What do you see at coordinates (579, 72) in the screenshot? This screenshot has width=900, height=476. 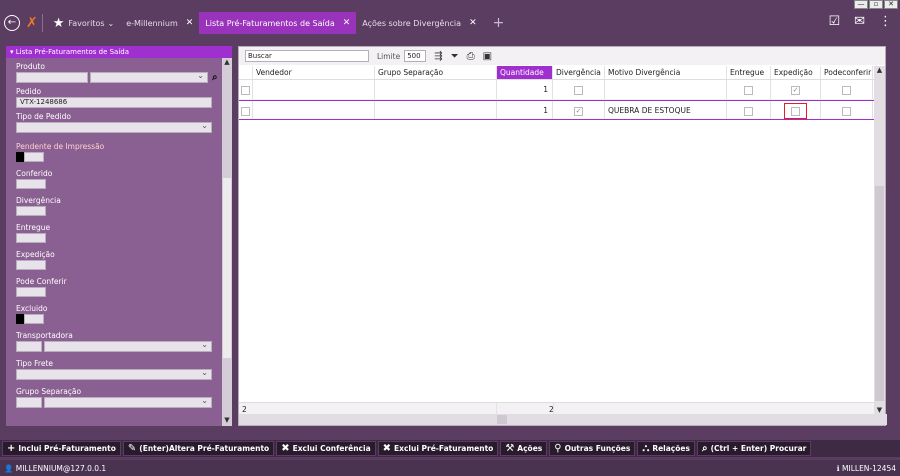 I see `header-divergencia: Divergência` at bounding box center [579, 72].